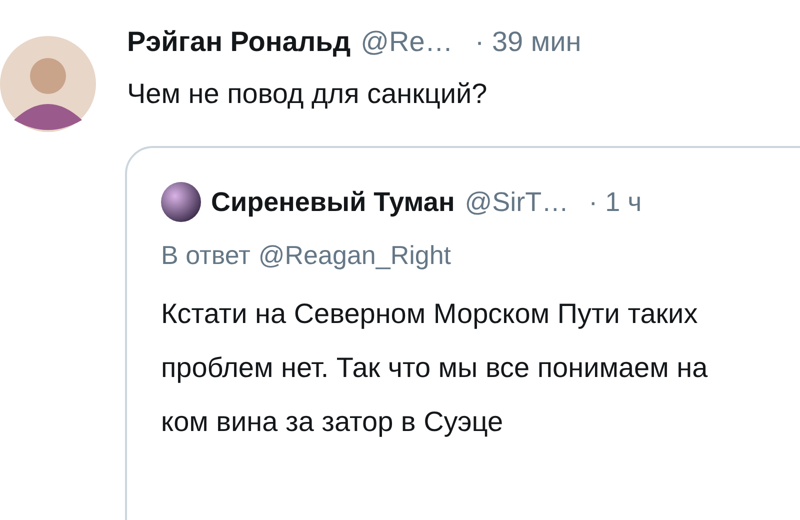 Image resolution: width=800 pixels, height=520 pixels. What do you see at coordinates (307, 94) in the screenshot?
I see `tweet-text: Чем не повод для санкций?` at bounding box center [307, 94].